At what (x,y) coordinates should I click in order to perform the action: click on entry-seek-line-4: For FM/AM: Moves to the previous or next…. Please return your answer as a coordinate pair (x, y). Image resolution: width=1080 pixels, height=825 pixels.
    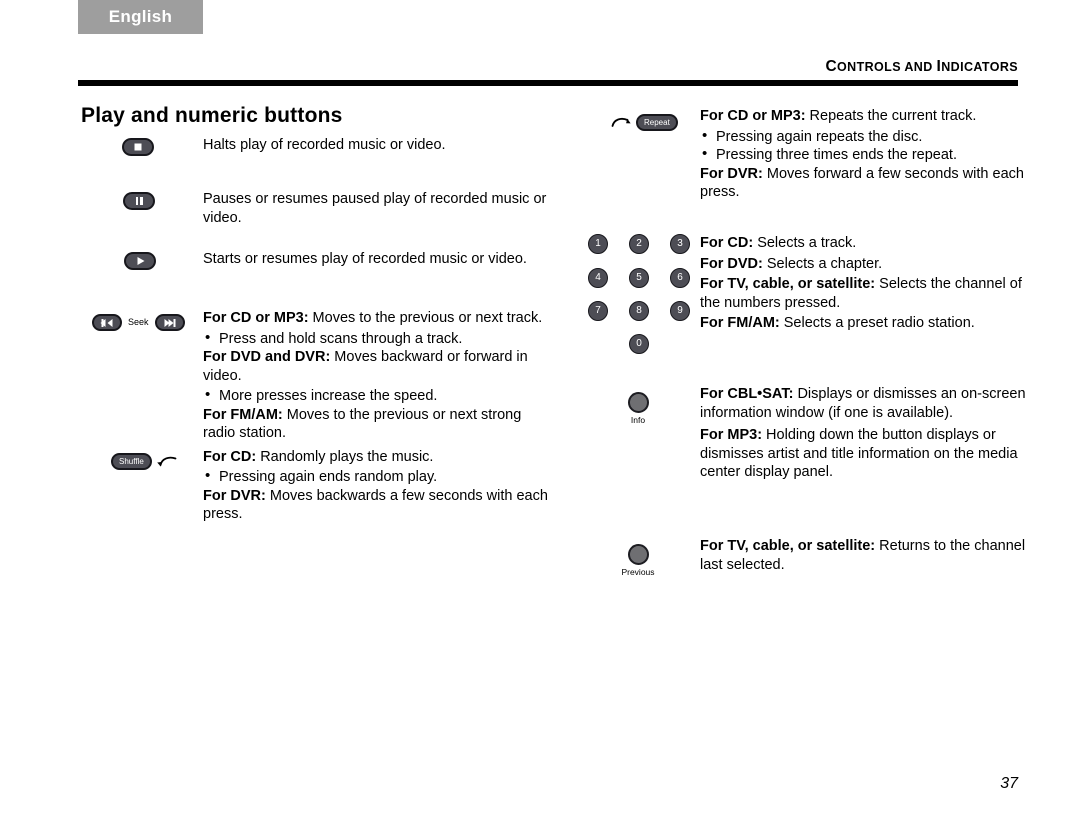
    Looking at the image, I should click on (375, 424).